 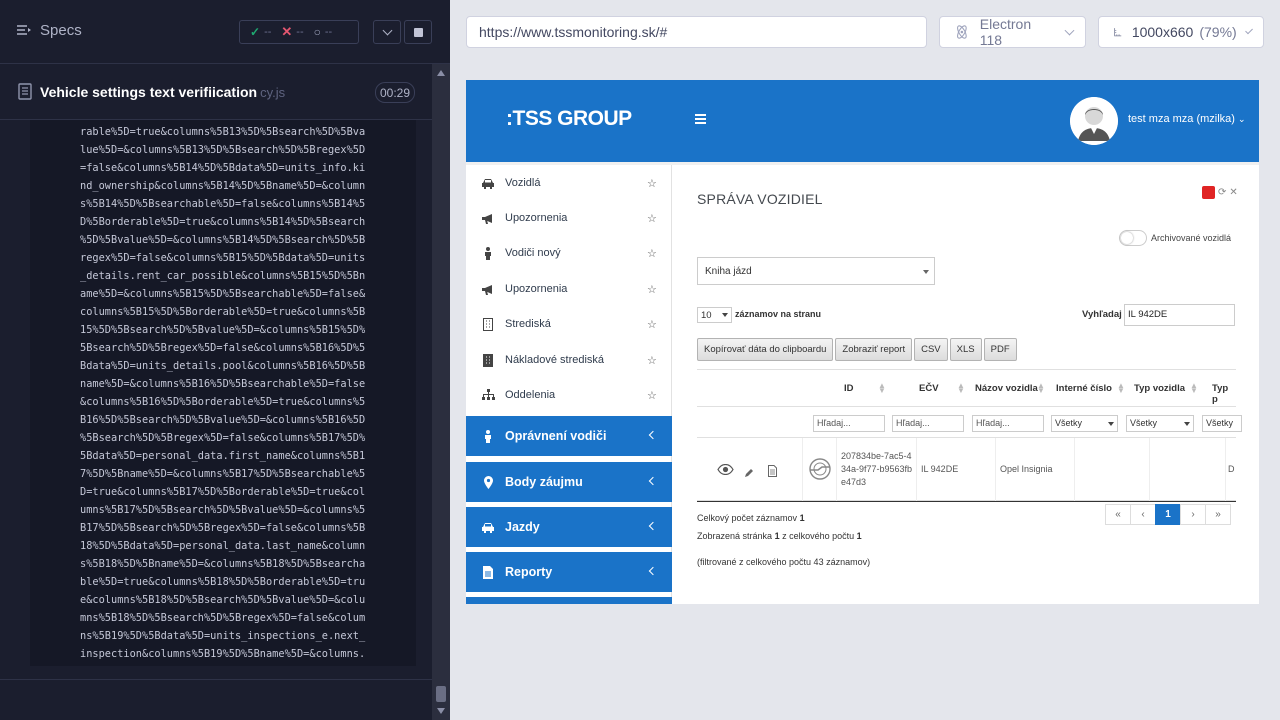 What do you see at coordinates (387, 32) in the screenshot?
I see `expand-button` at bounding box center [387, 32].